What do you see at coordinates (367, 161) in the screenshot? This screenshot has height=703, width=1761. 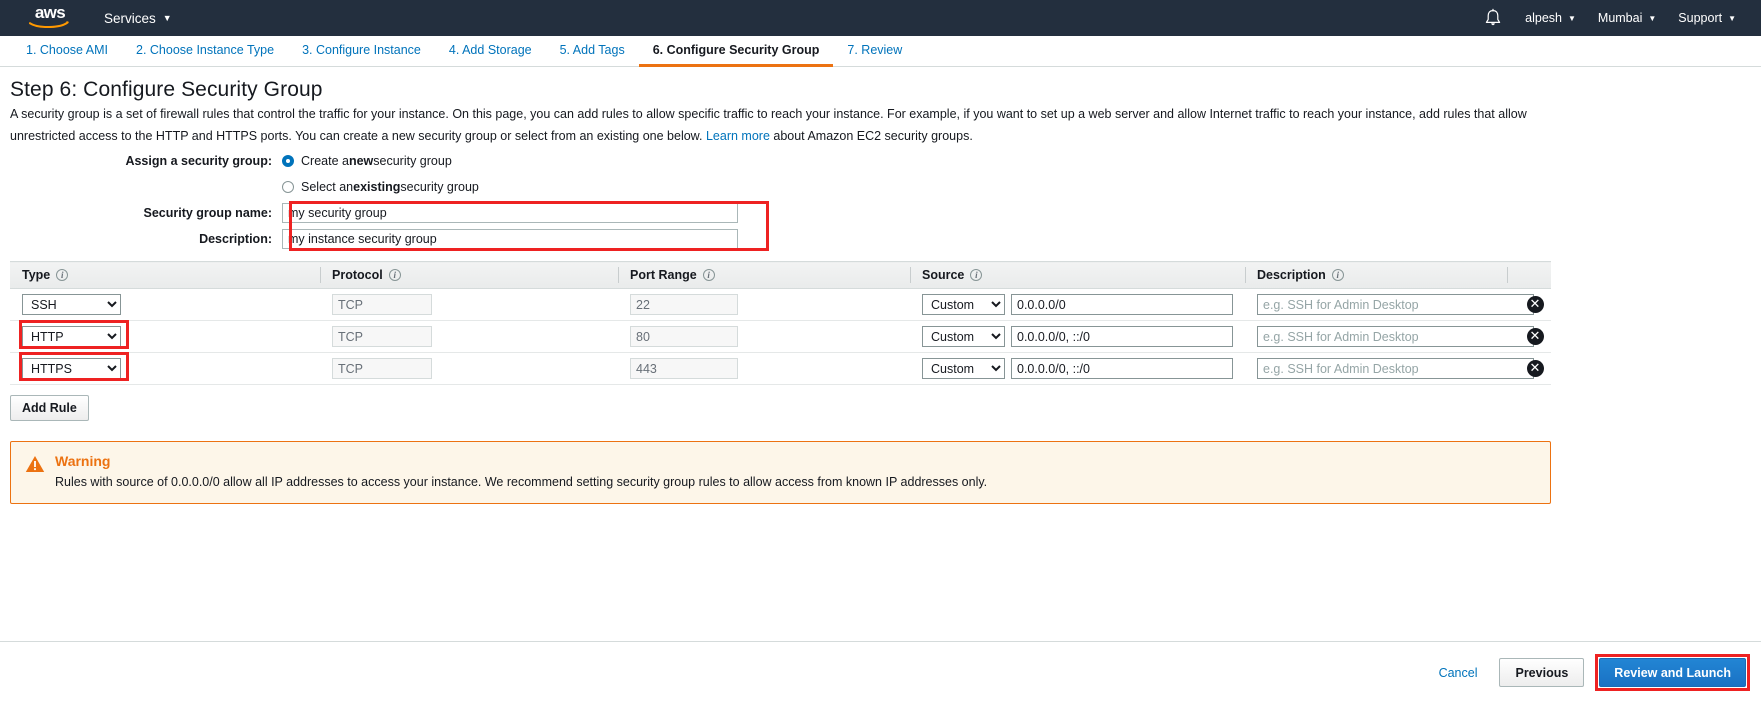 I see `radio-create-new-security-group: Create a new security group` at bounding box center [367, 161].